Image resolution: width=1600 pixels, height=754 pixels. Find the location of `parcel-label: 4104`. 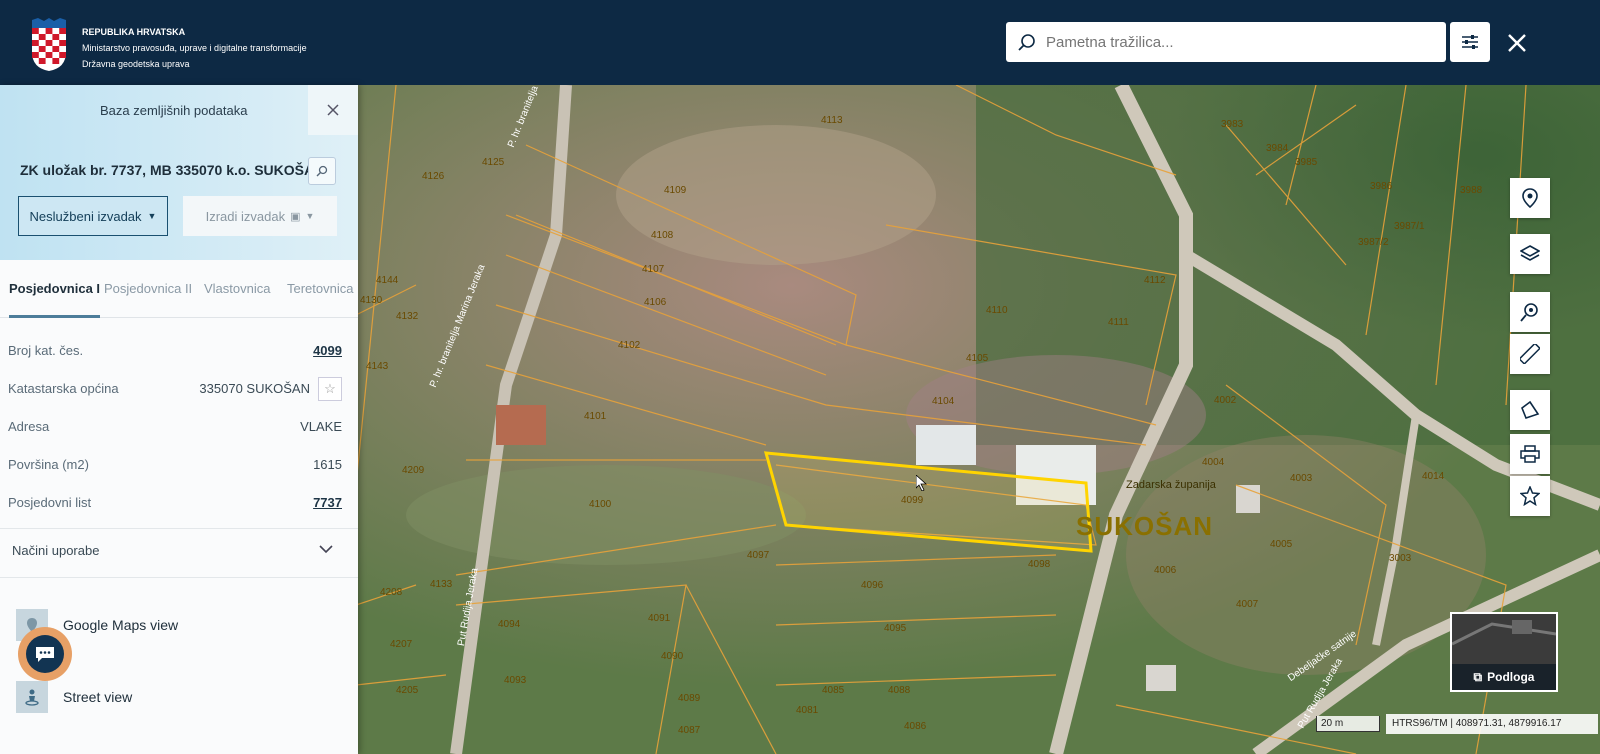

parcel-label: 4104 is located at coordinates (943, 401).